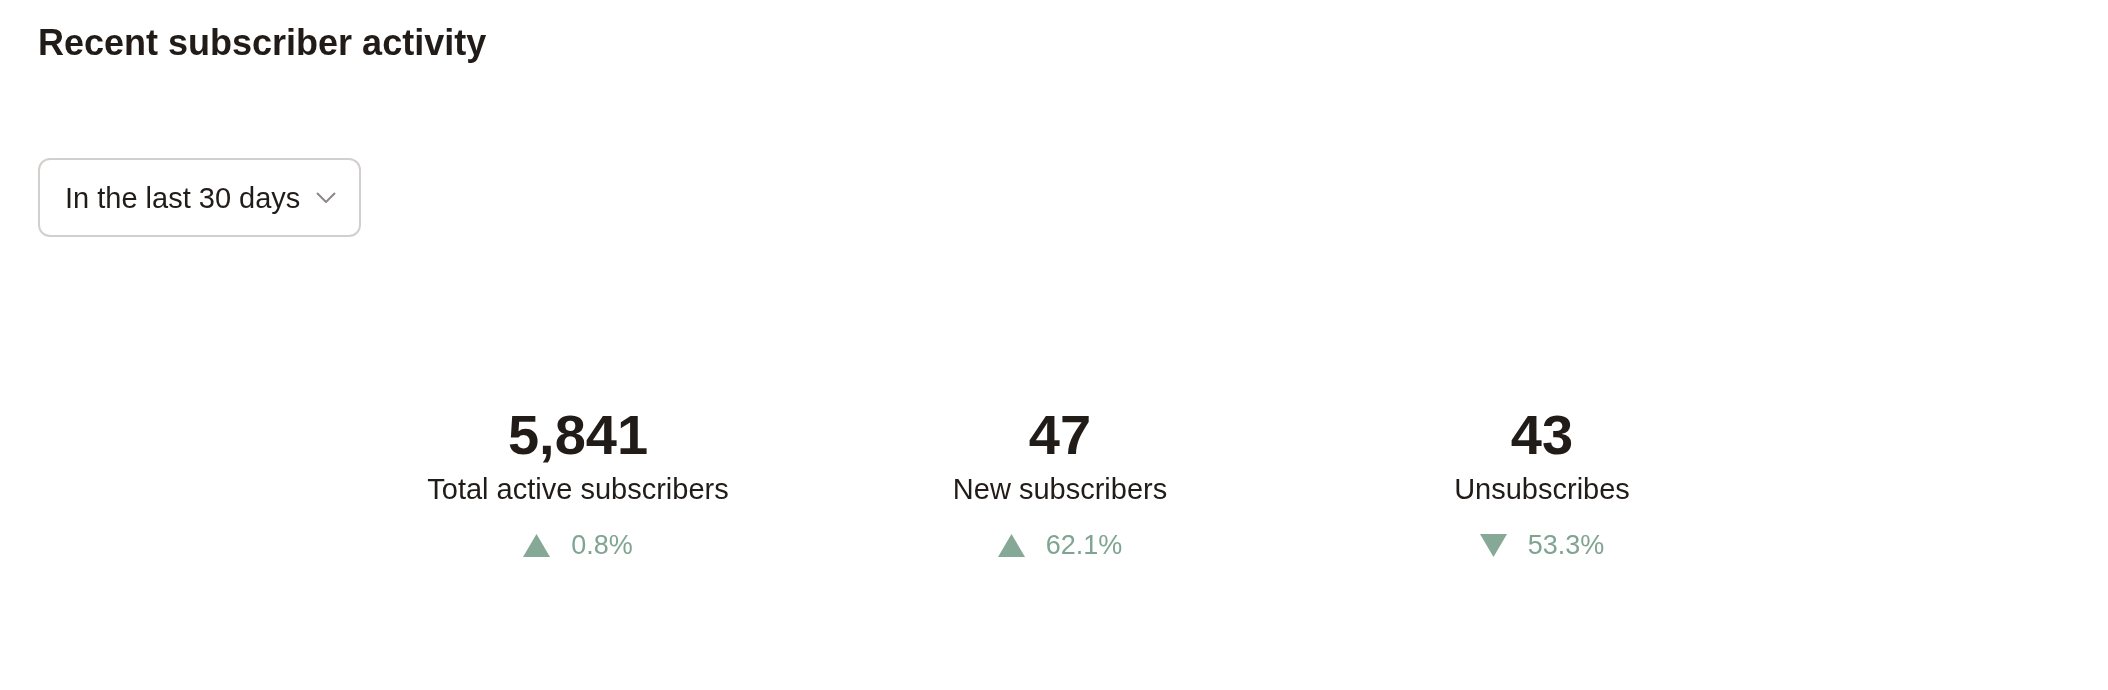 The height and width of the screenshot is (690, 2108). I want to click on stat-value: 43, so click(1542, 435).